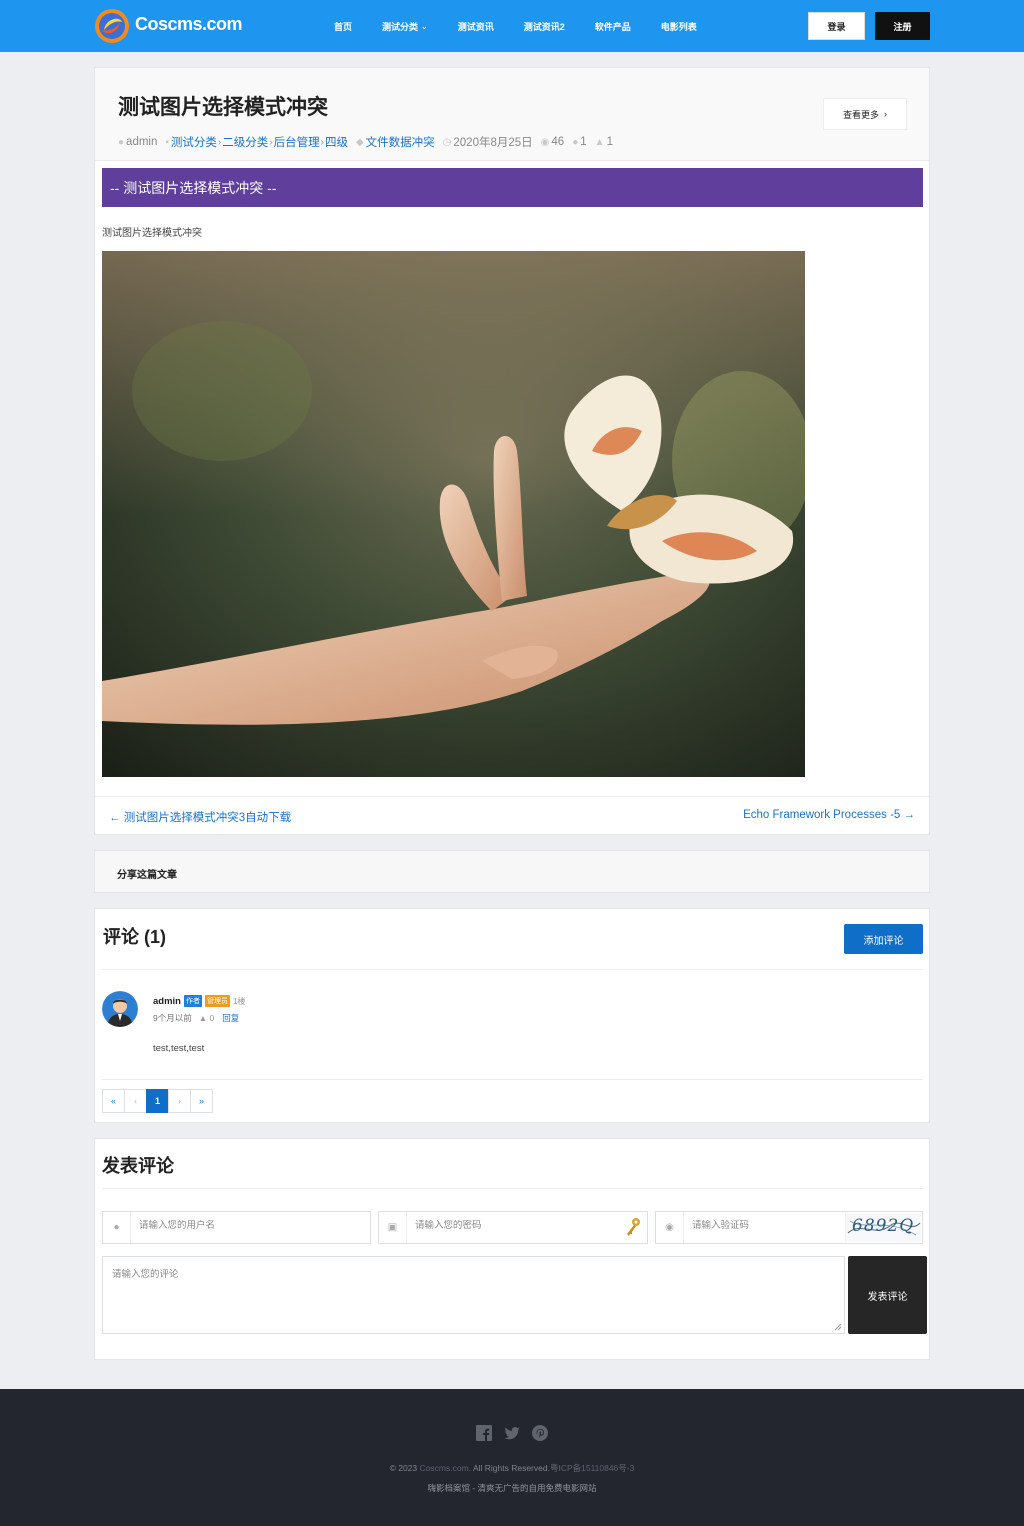 The width and height of the screenshot is (1024, 1526). Describe the element at coordinates (201, 1101) in the screenshot. I see `pager-last: »` at that location.